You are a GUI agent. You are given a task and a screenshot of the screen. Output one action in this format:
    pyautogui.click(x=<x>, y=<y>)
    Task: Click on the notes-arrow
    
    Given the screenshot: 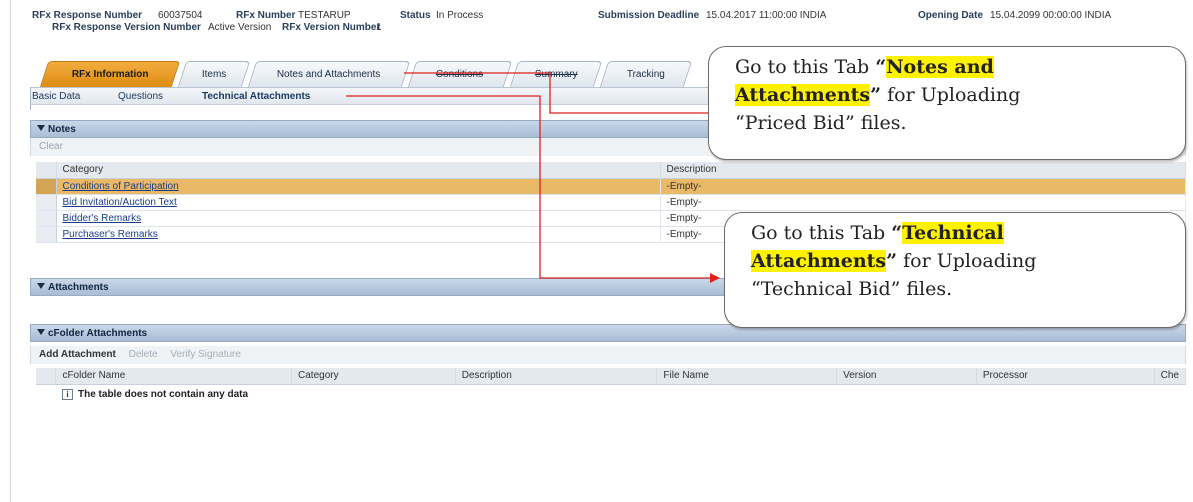 What is the action you would take?
    pyautogui.click(x=562, y=95)
    